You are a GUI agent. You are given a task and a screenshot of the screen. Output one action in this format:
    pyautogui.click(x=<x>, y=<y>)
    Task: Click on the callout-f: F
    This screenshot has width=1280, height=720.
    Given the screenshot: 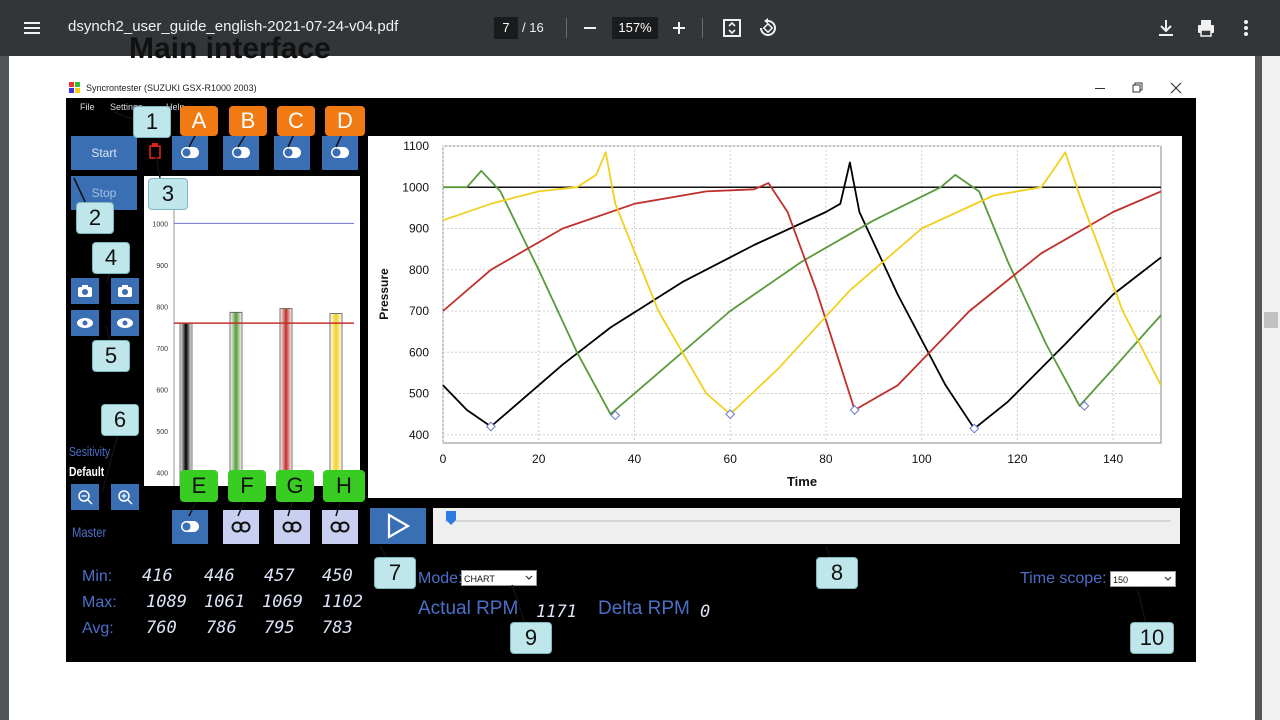 What is the action you would take?
    pyautogui.click(x=247, y=486)
    